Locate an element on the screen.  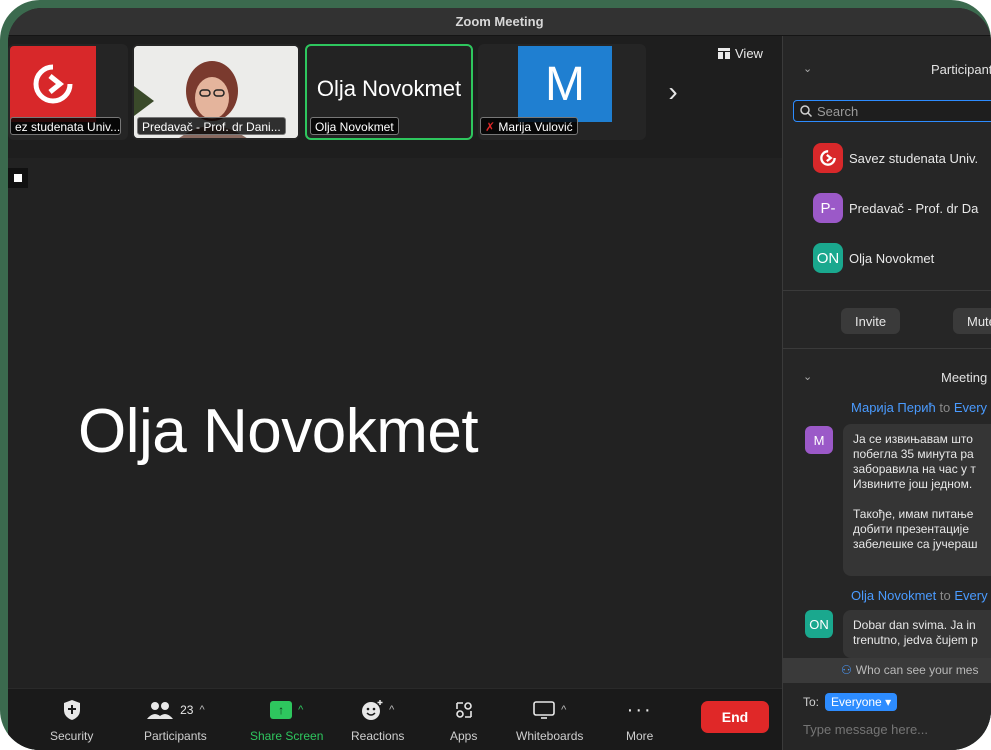
share-screen-button: ↑ ^ Share Screen is located at coordinates (286, 719).